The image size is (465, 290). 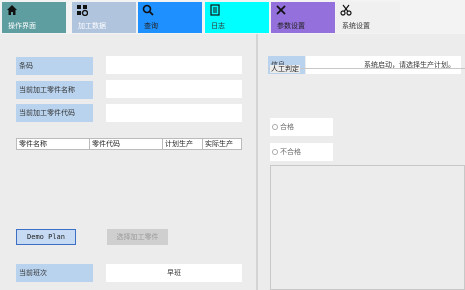 I want to click on plan-table-header: 零件名称 零件代码 计划生产 实际生产, so click(x=129, y=144).